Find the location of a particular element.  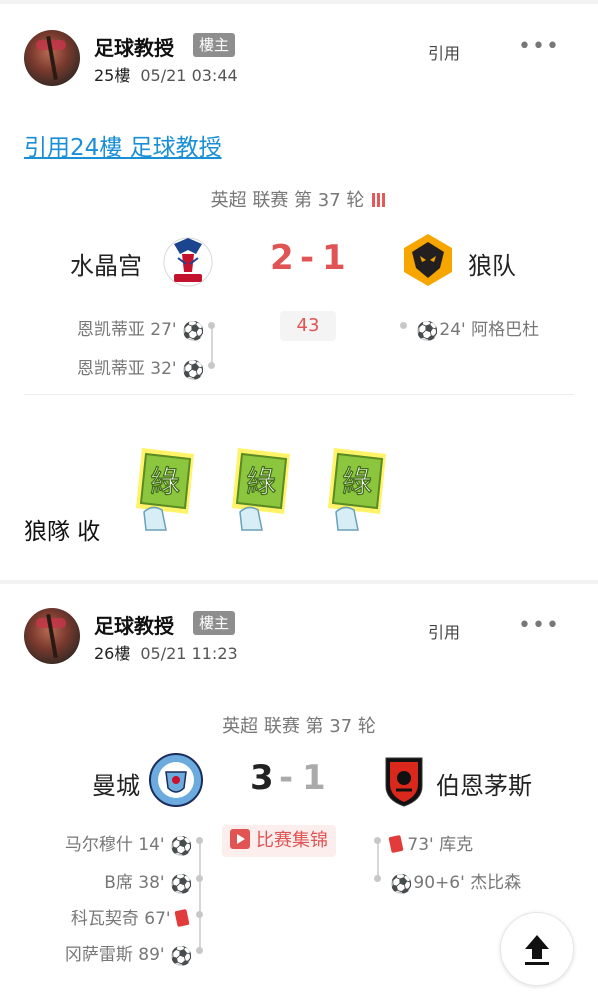

match-minute: 43 is located at coordinates (308, 326).